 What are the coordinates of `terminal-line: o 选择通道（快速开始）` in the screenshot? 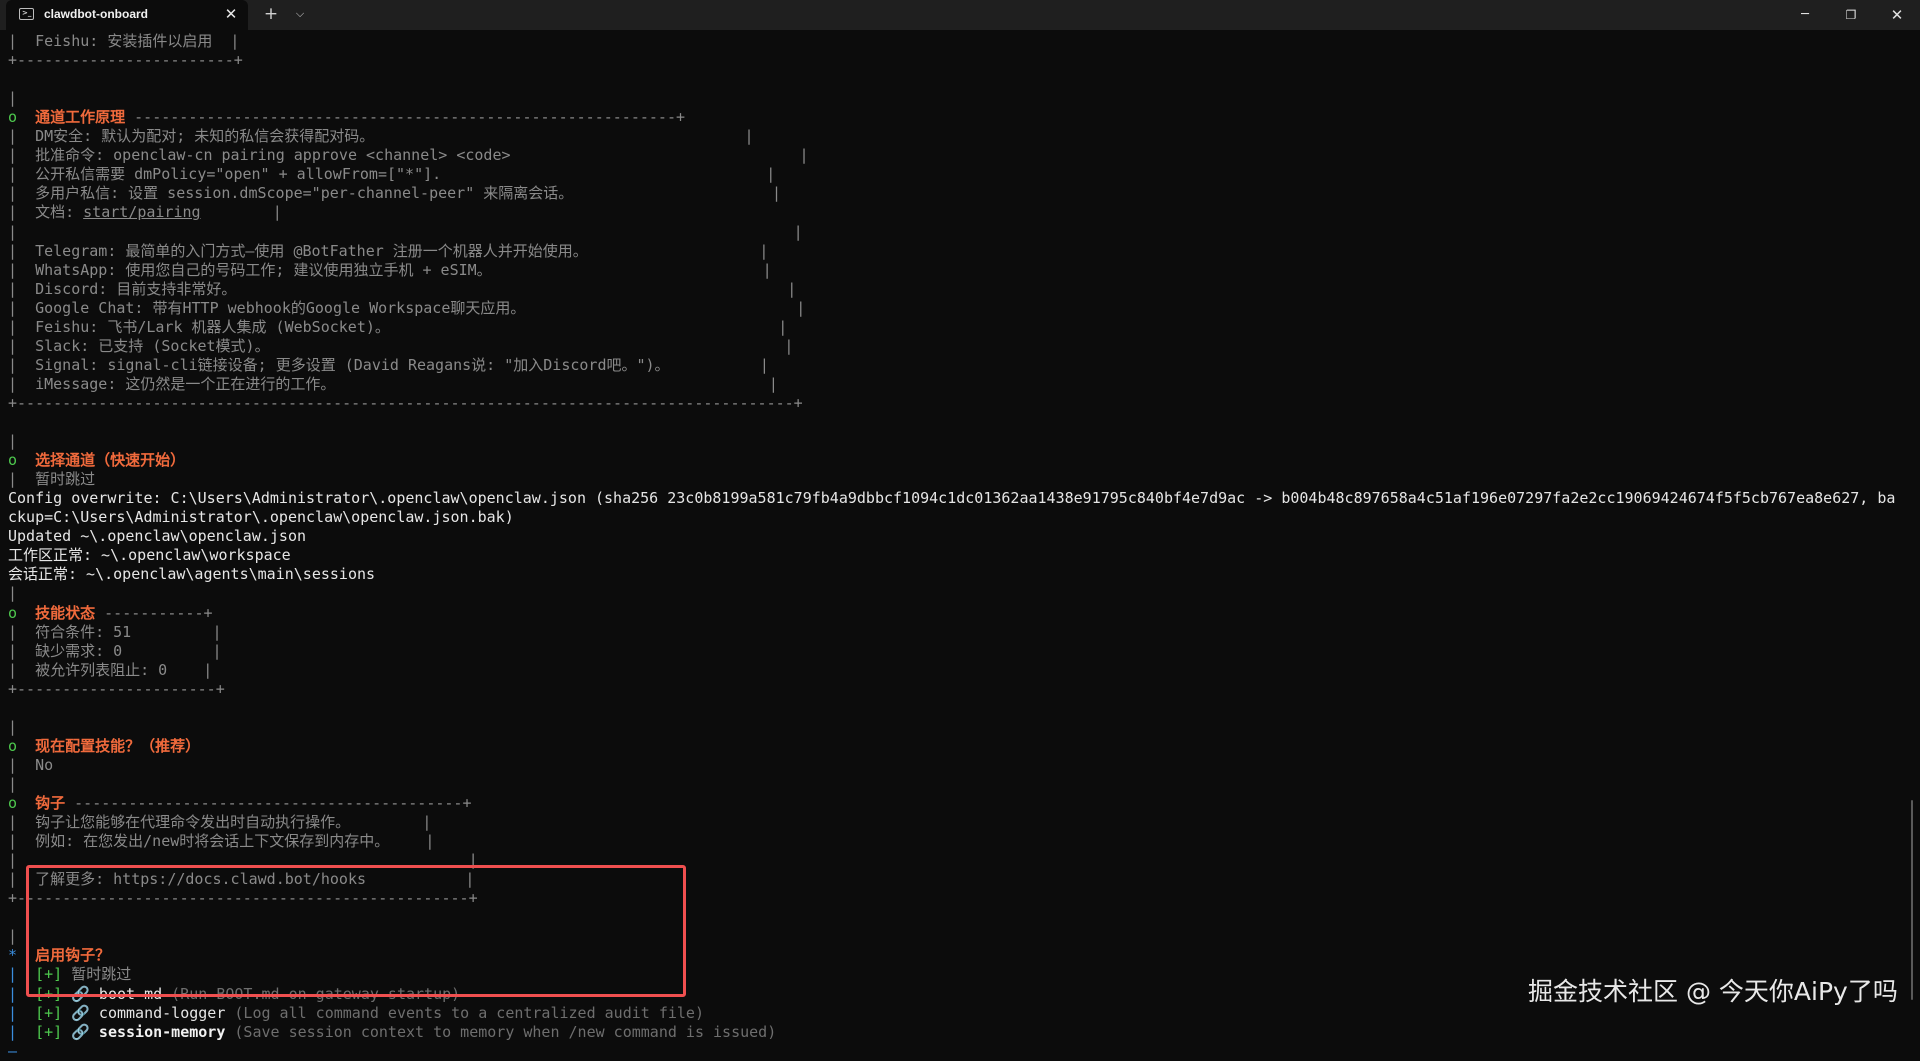 It's located at (96, 460).